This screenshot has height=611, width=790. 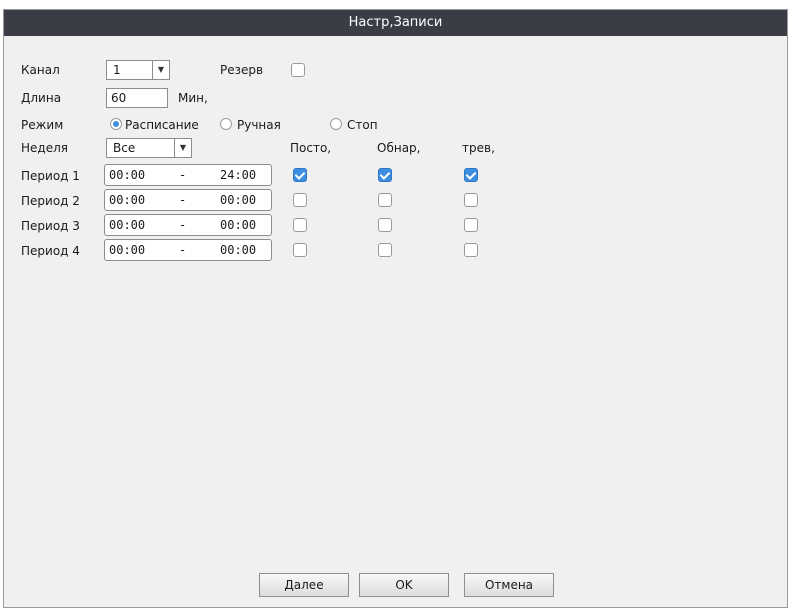 What do you see at coordinates (362, 125) in the screenshot?
I see `mode-stop-label: Стоп` at bounding box center [362, 125].